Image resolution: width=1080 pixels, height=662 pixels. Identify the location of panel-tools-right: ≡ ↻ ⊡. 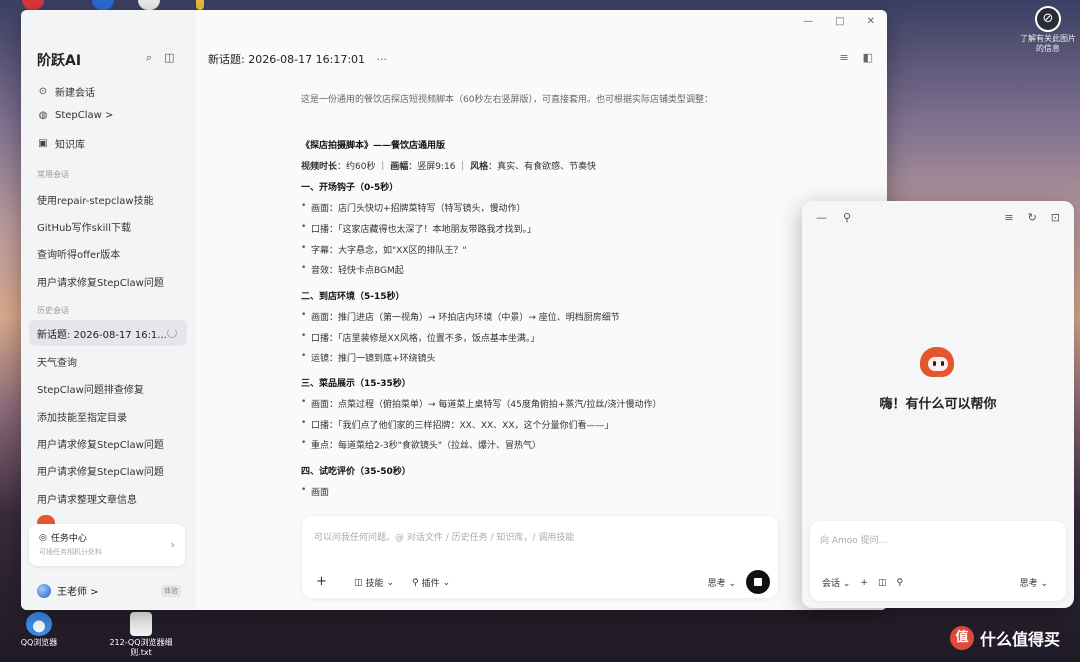
(1032, 217).